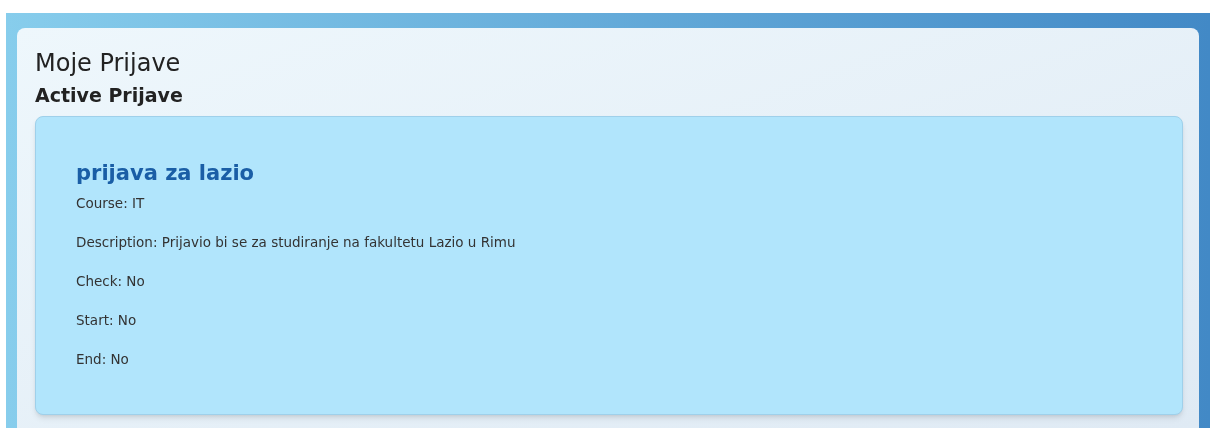  I want to click on section-title: Active Prijave, so click(109, 95).